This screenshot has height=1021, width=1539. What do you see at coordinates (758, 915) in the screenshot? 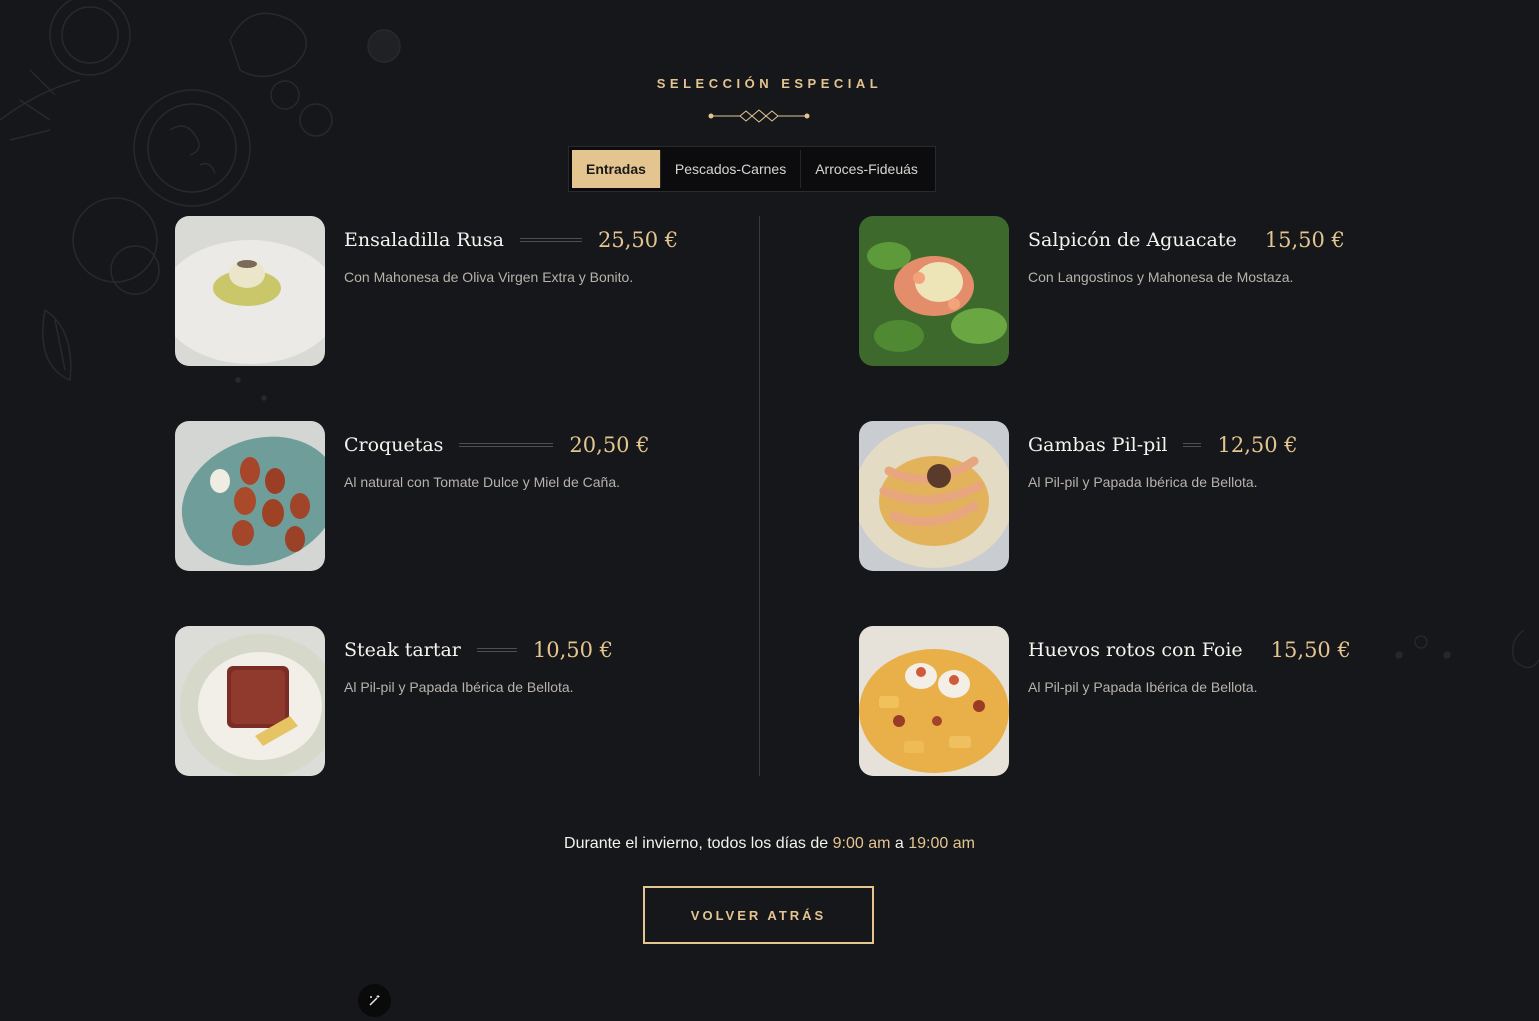
I see `back-button: VOLVER ATRÁS` at bounding box center [758, 915].